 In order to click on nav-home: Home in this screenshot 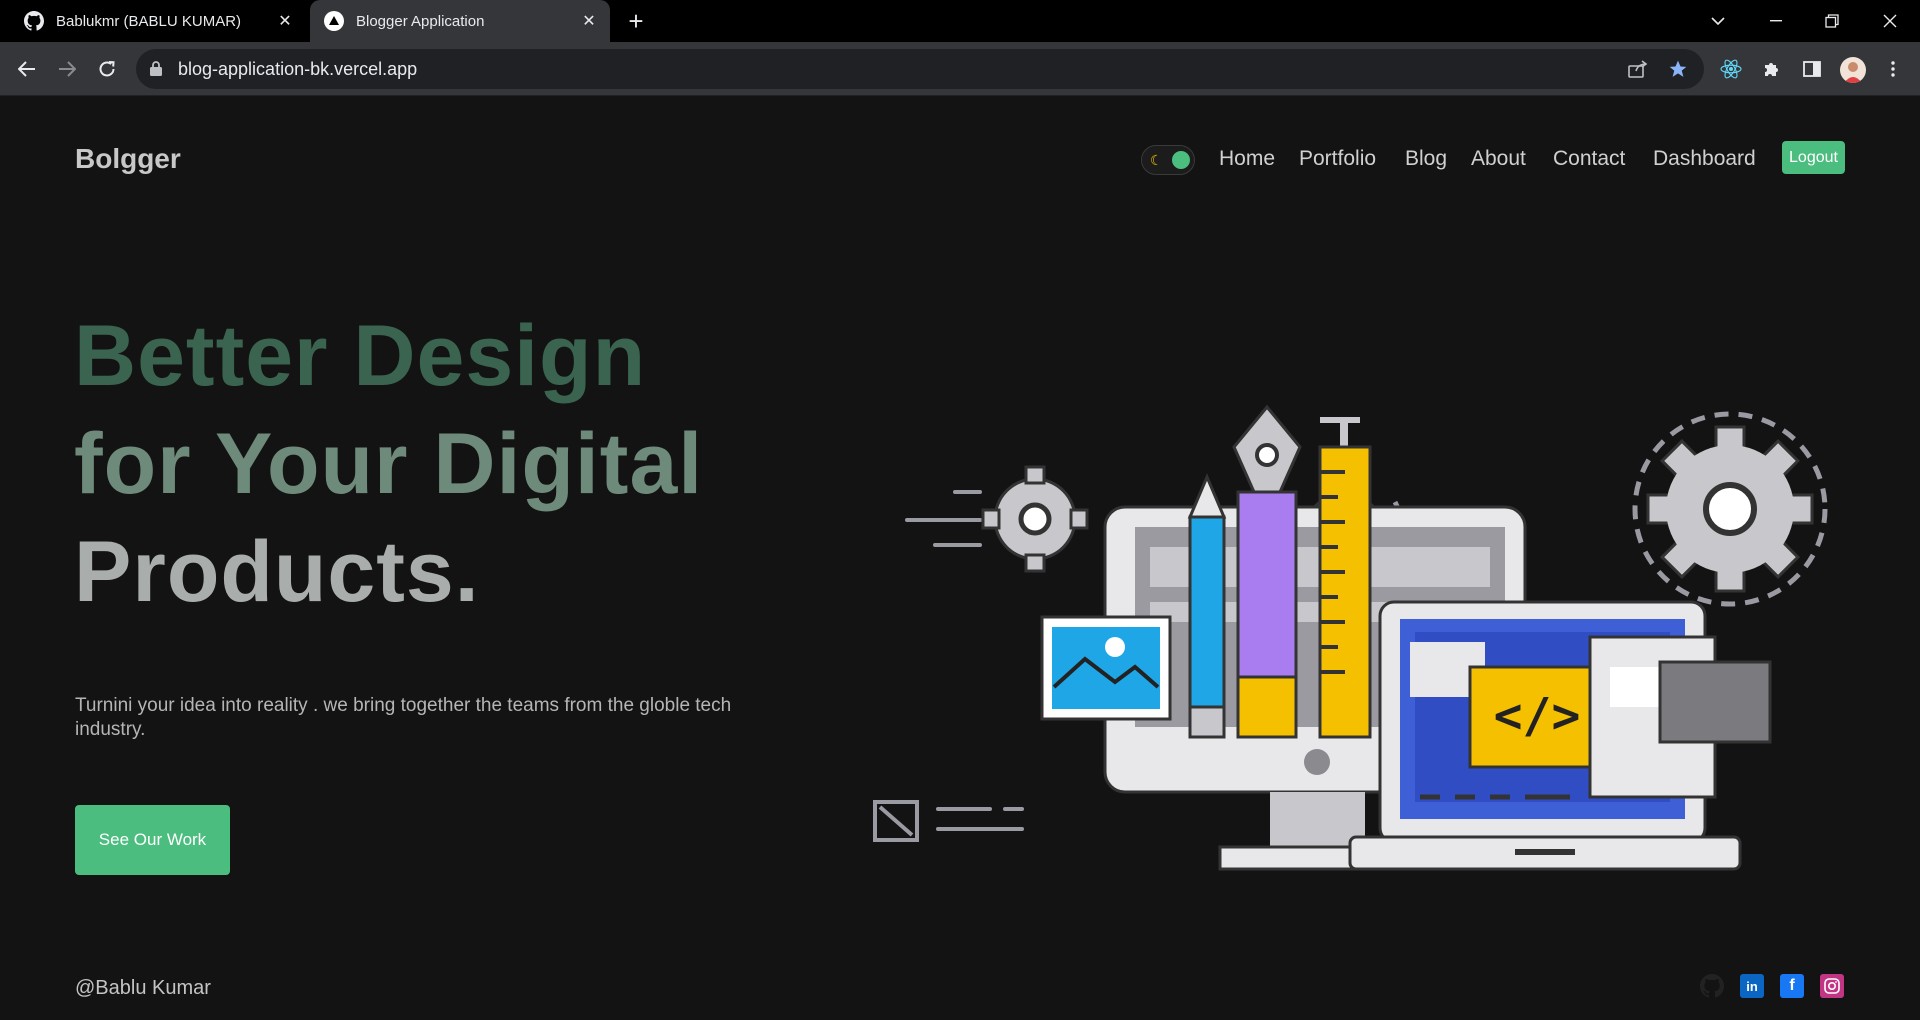, I will do `click(1247, 159)`.